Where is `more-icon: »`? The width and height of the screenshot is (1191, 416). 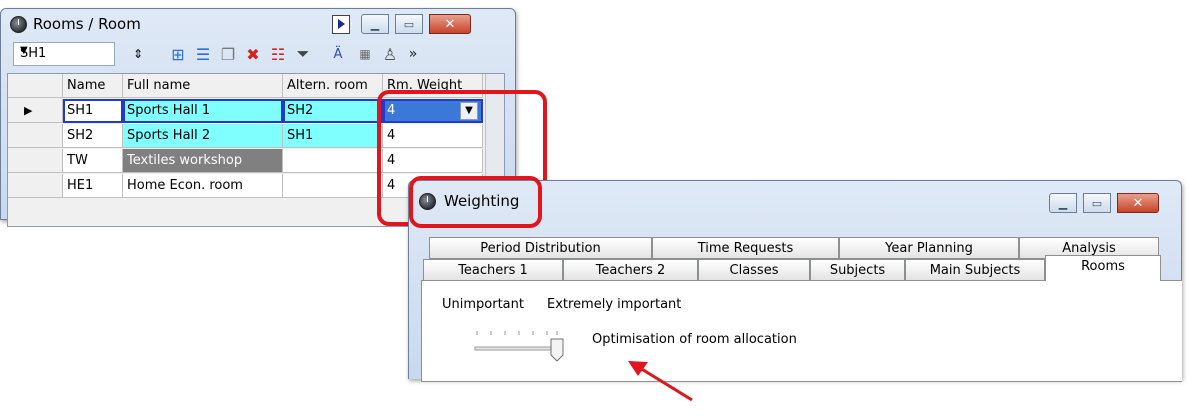
more-icon: » is located at coordinates (413, 54).